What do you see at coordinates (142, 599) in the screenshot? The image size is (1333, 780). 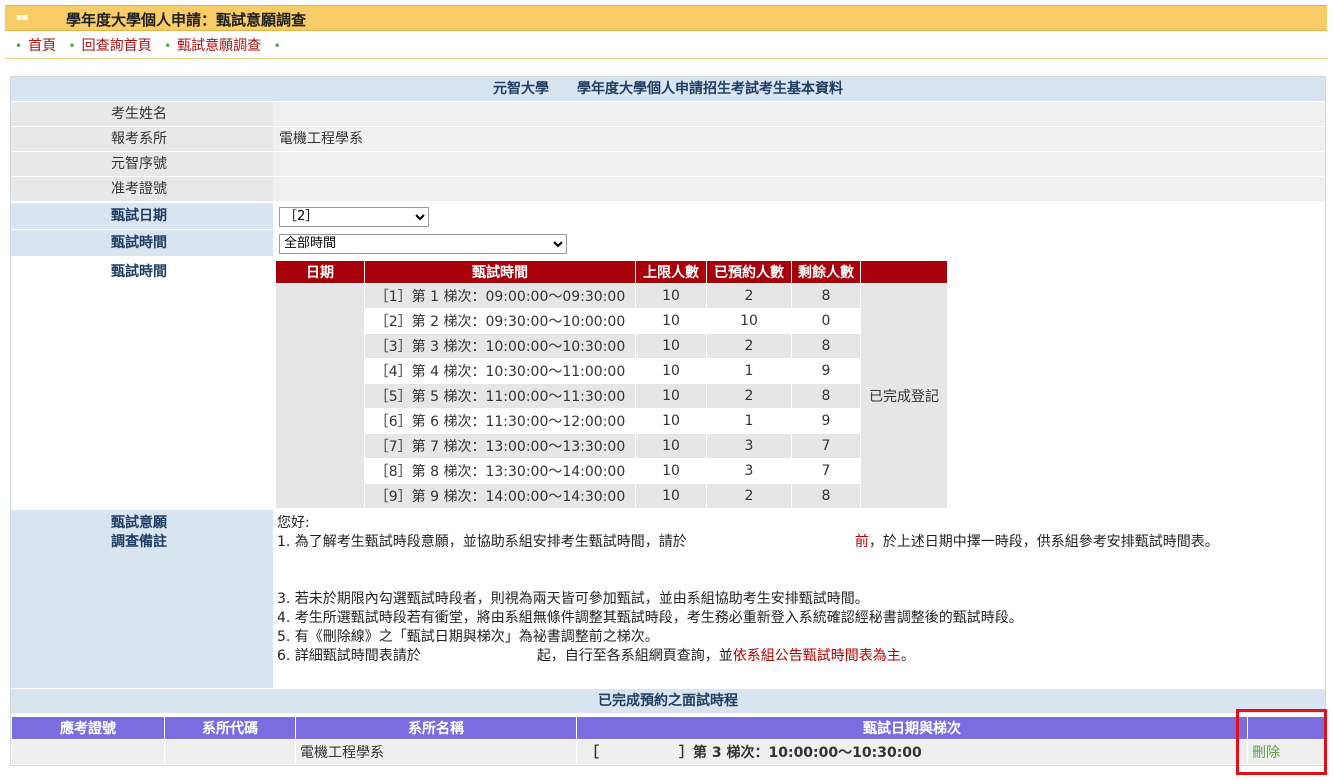 I see `notes-label: 甄試意願 調查備註` at bounding box center [142, 599].